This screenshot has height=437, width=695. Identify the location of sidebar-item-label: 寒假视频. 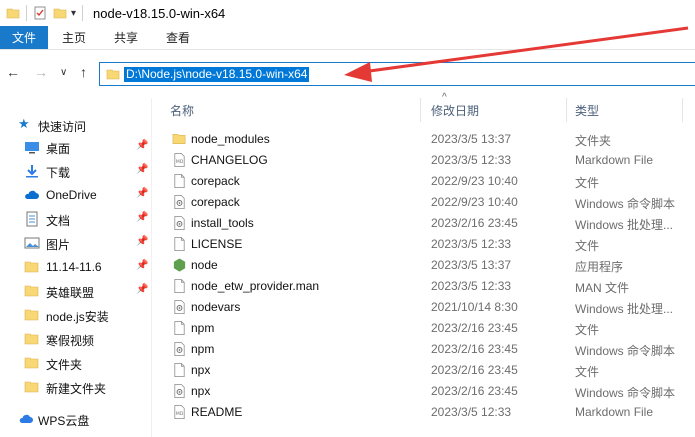
(70, 341).